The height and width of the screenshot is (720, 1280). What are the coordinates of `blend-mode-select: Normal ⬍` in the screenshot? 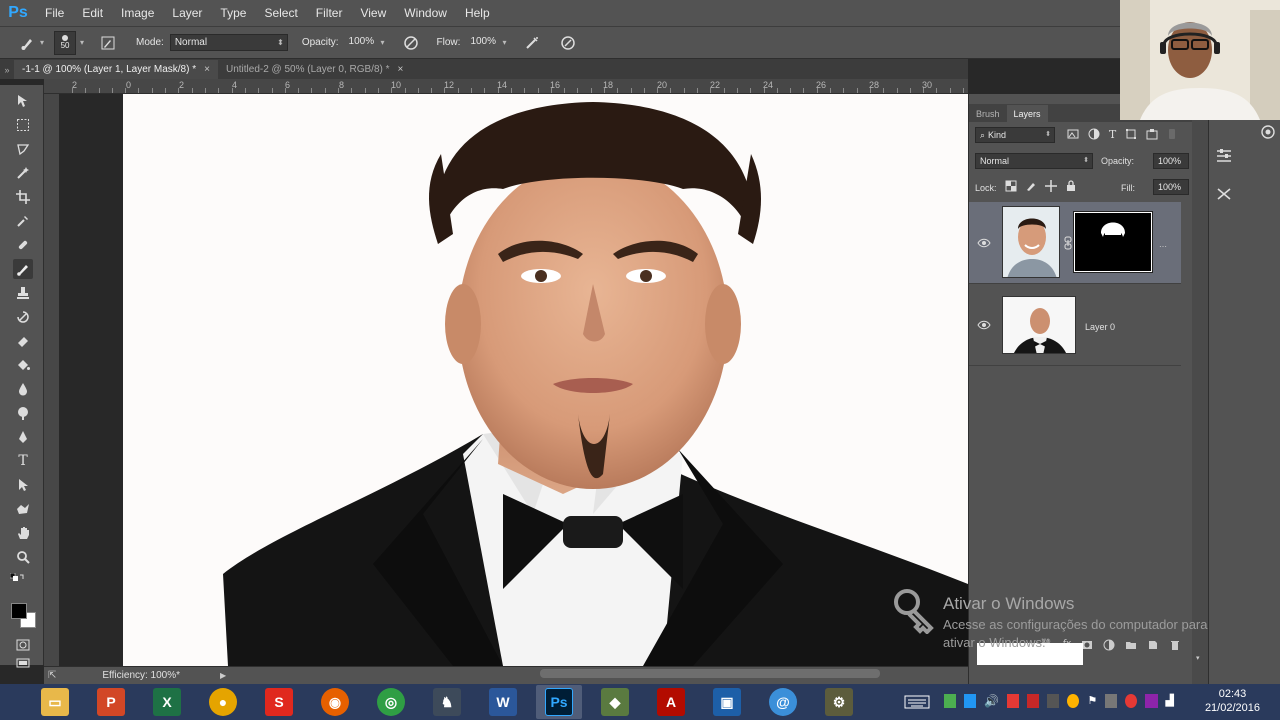 It's located at (1034, 161).